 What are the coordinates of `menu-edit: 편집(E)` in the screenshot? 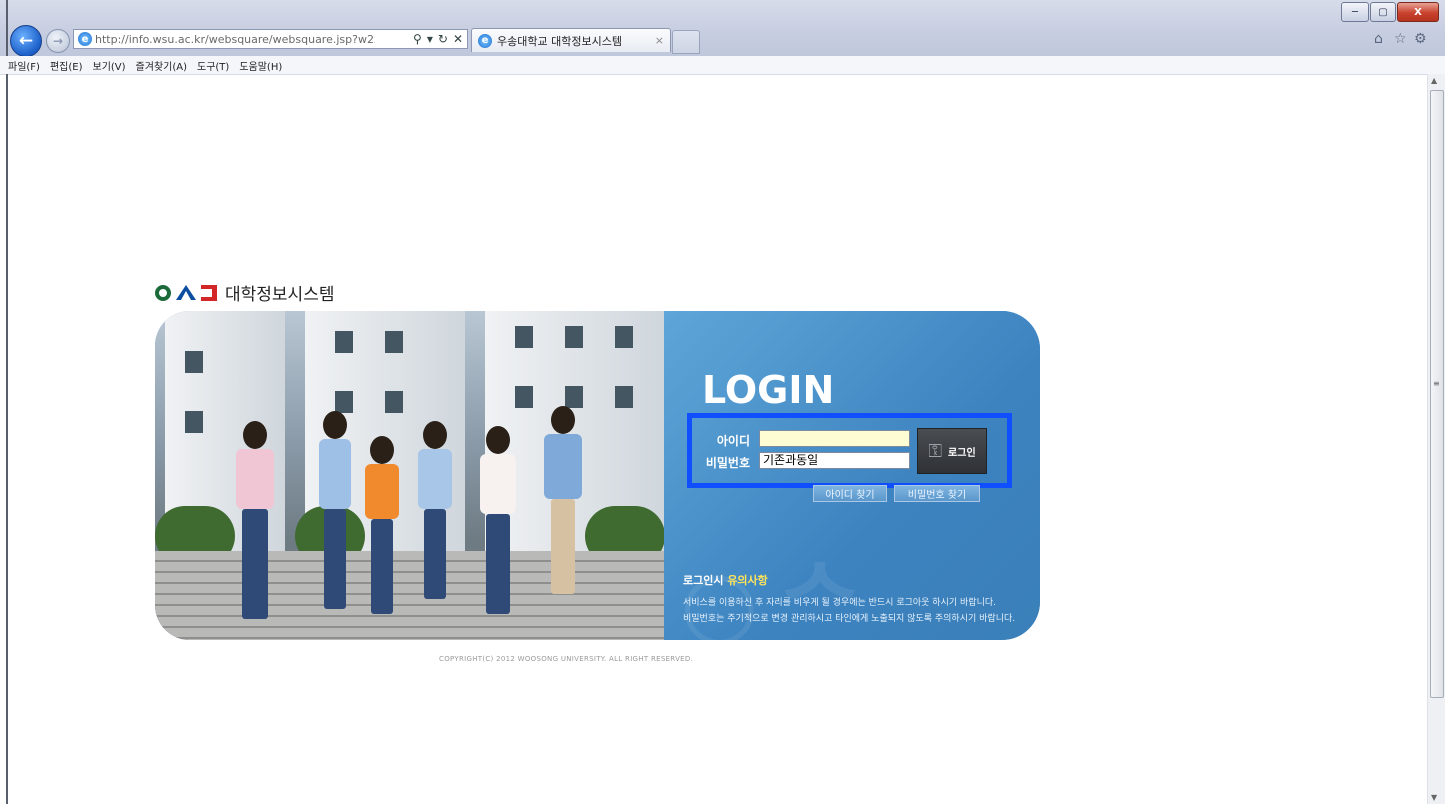 It's located at (66, 65).